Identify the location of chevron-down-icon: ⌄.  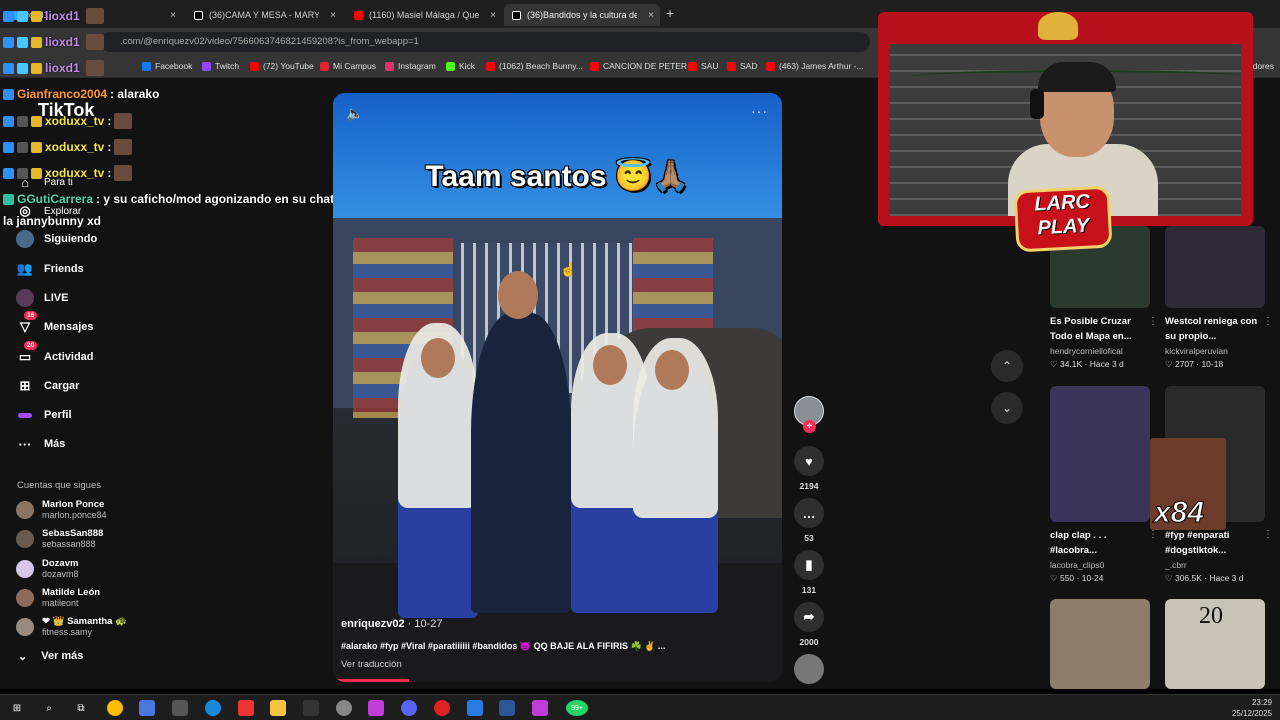
(1007, 408).